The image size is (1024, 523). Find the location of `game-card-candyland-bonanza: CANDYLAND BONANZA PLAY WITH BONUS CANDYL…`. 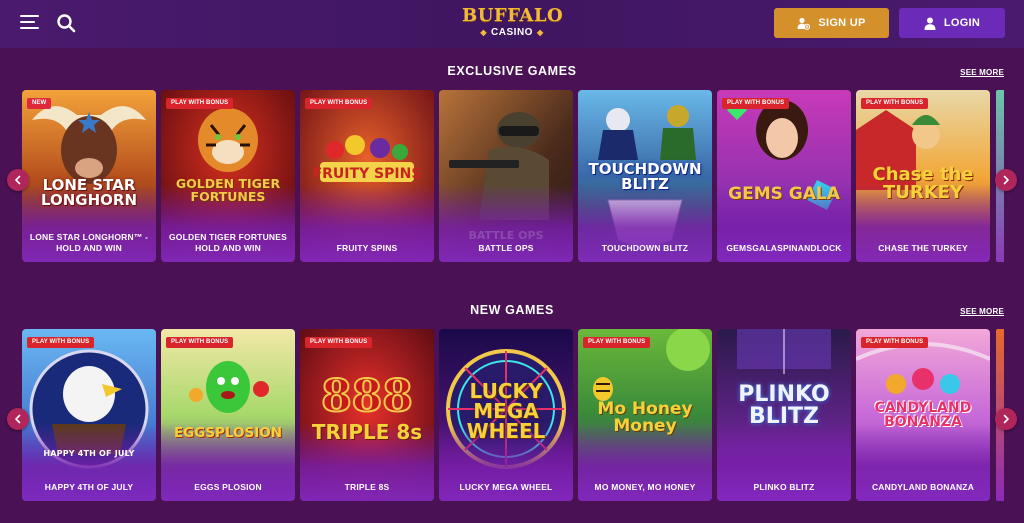

game-card-candyland-bonanza: CANDYLAND BONANZA PLAY WITH BONUS CANDYL… is located at coordinates (923, 415).